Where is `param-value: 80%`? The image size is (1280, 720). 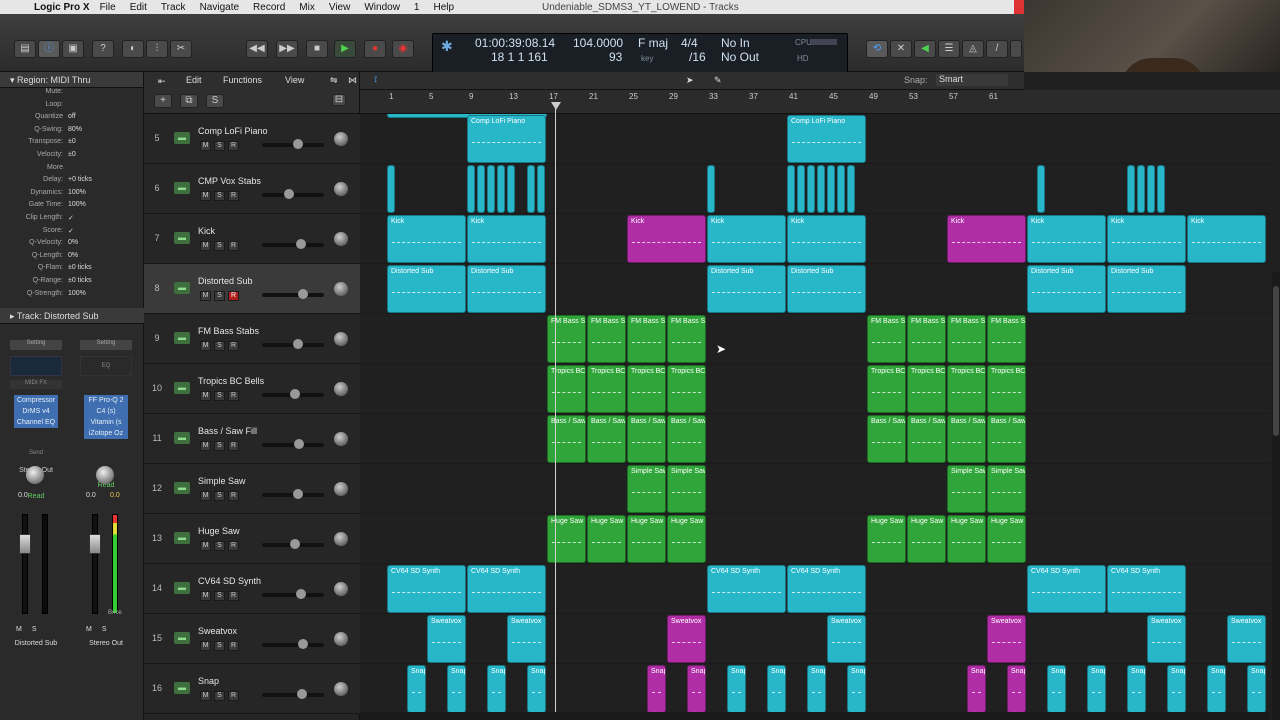 param-value: 80% is located at coordinates (75, 129).